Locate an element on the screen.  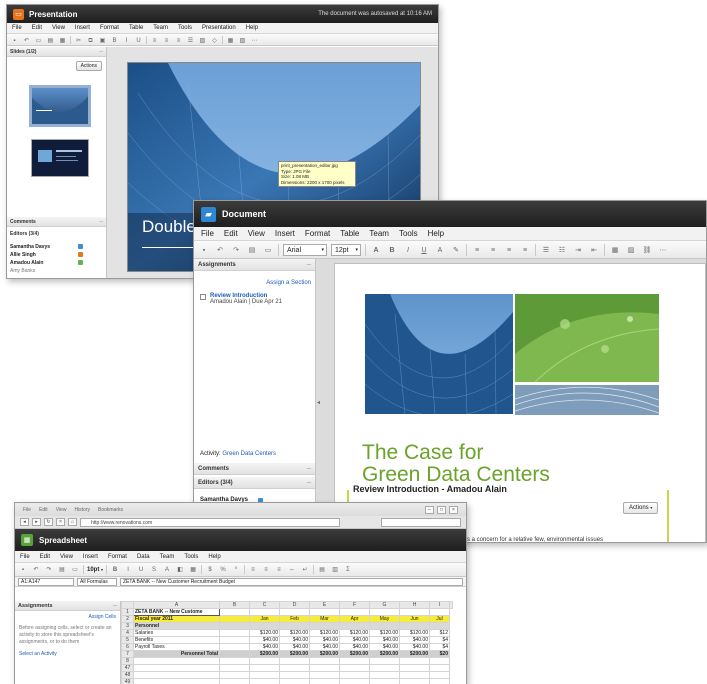
fiscal-cell: Fiscal year 2011 is located at coordinates (176, 619).